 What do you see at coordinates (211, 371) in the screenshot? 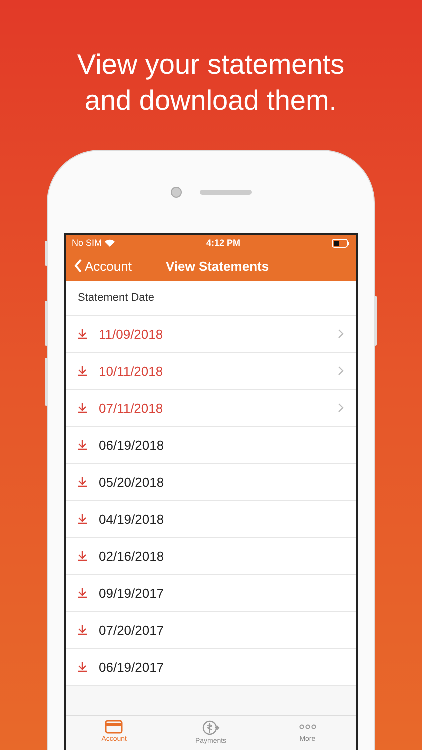
I see `statement-row: 10/11/2018` at bounding box center [211, 371].